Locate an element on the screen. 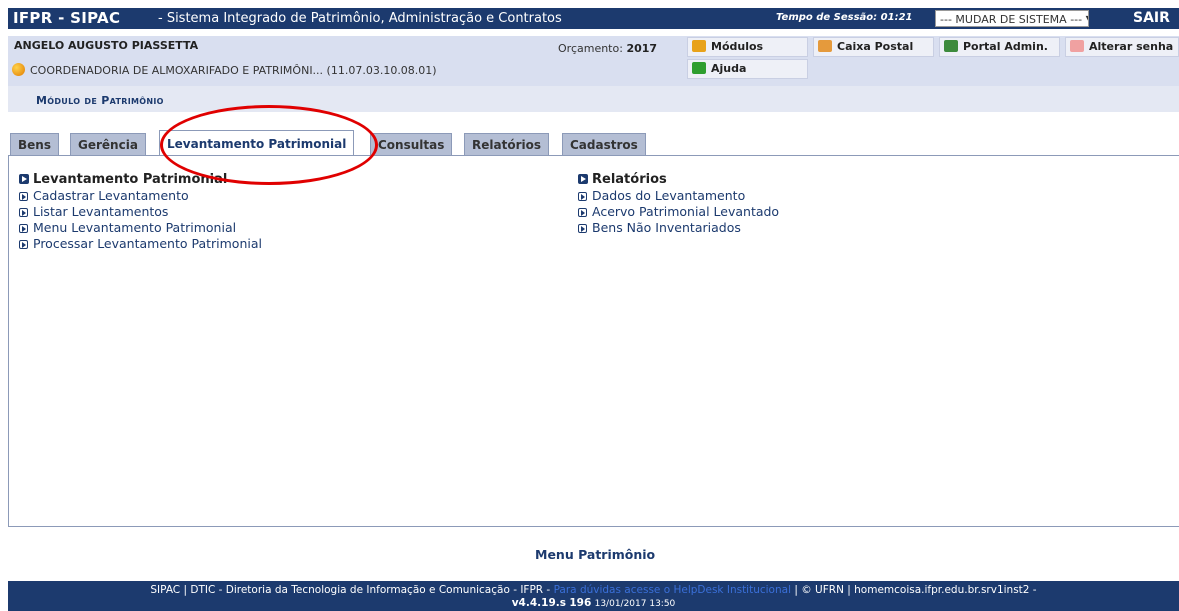 Image resolution: width=1179 pixels, height=611 pixels. inbox-label: Caixa Postal is located at coordinates (875, 46).